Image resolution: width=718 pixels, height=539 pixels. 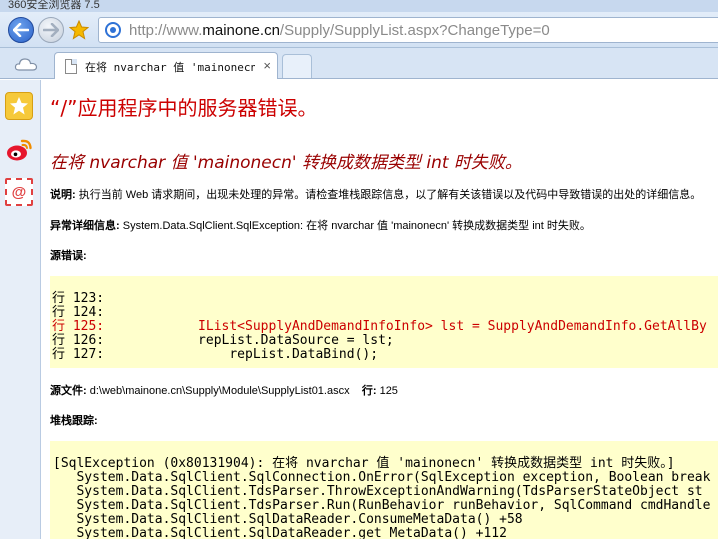 I want to click on tab-title: 在将 nvarchar 值 'mainonecn', so click(x=170, y=67).